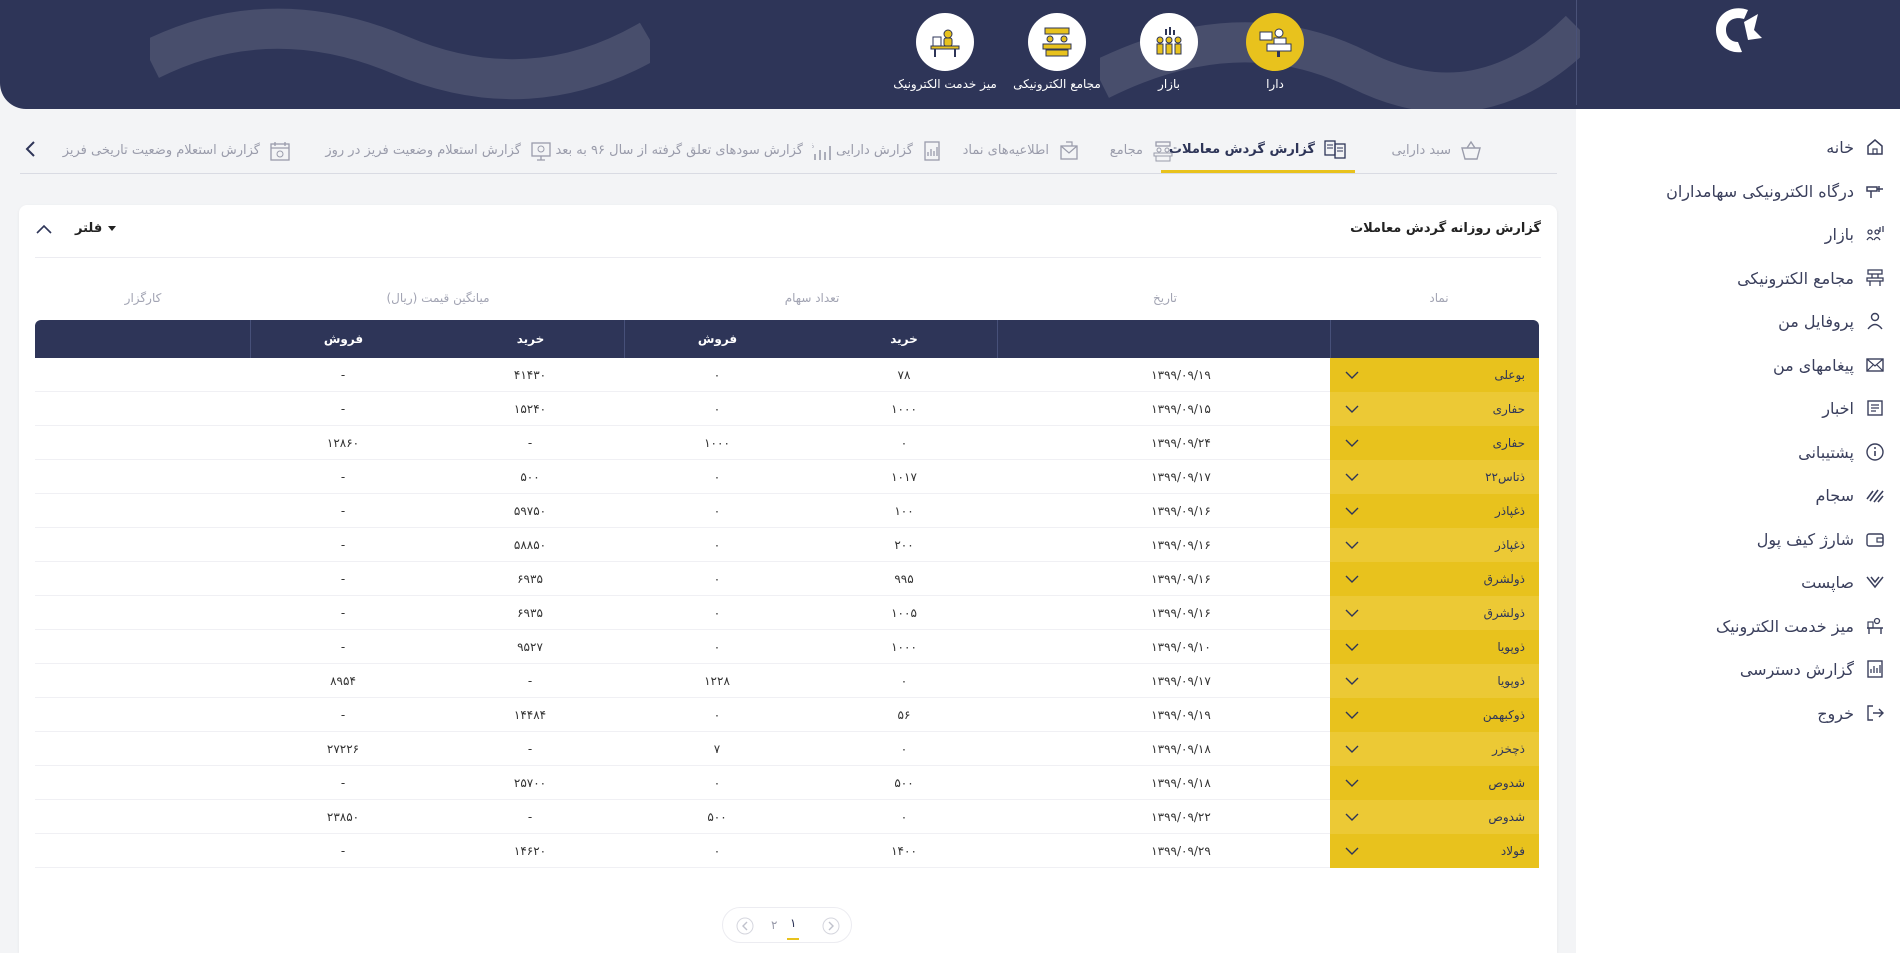 This screenshot has height=953, width=1900. I want to click on sidebar-item-sapost: صاپست, so click(1843, 582).